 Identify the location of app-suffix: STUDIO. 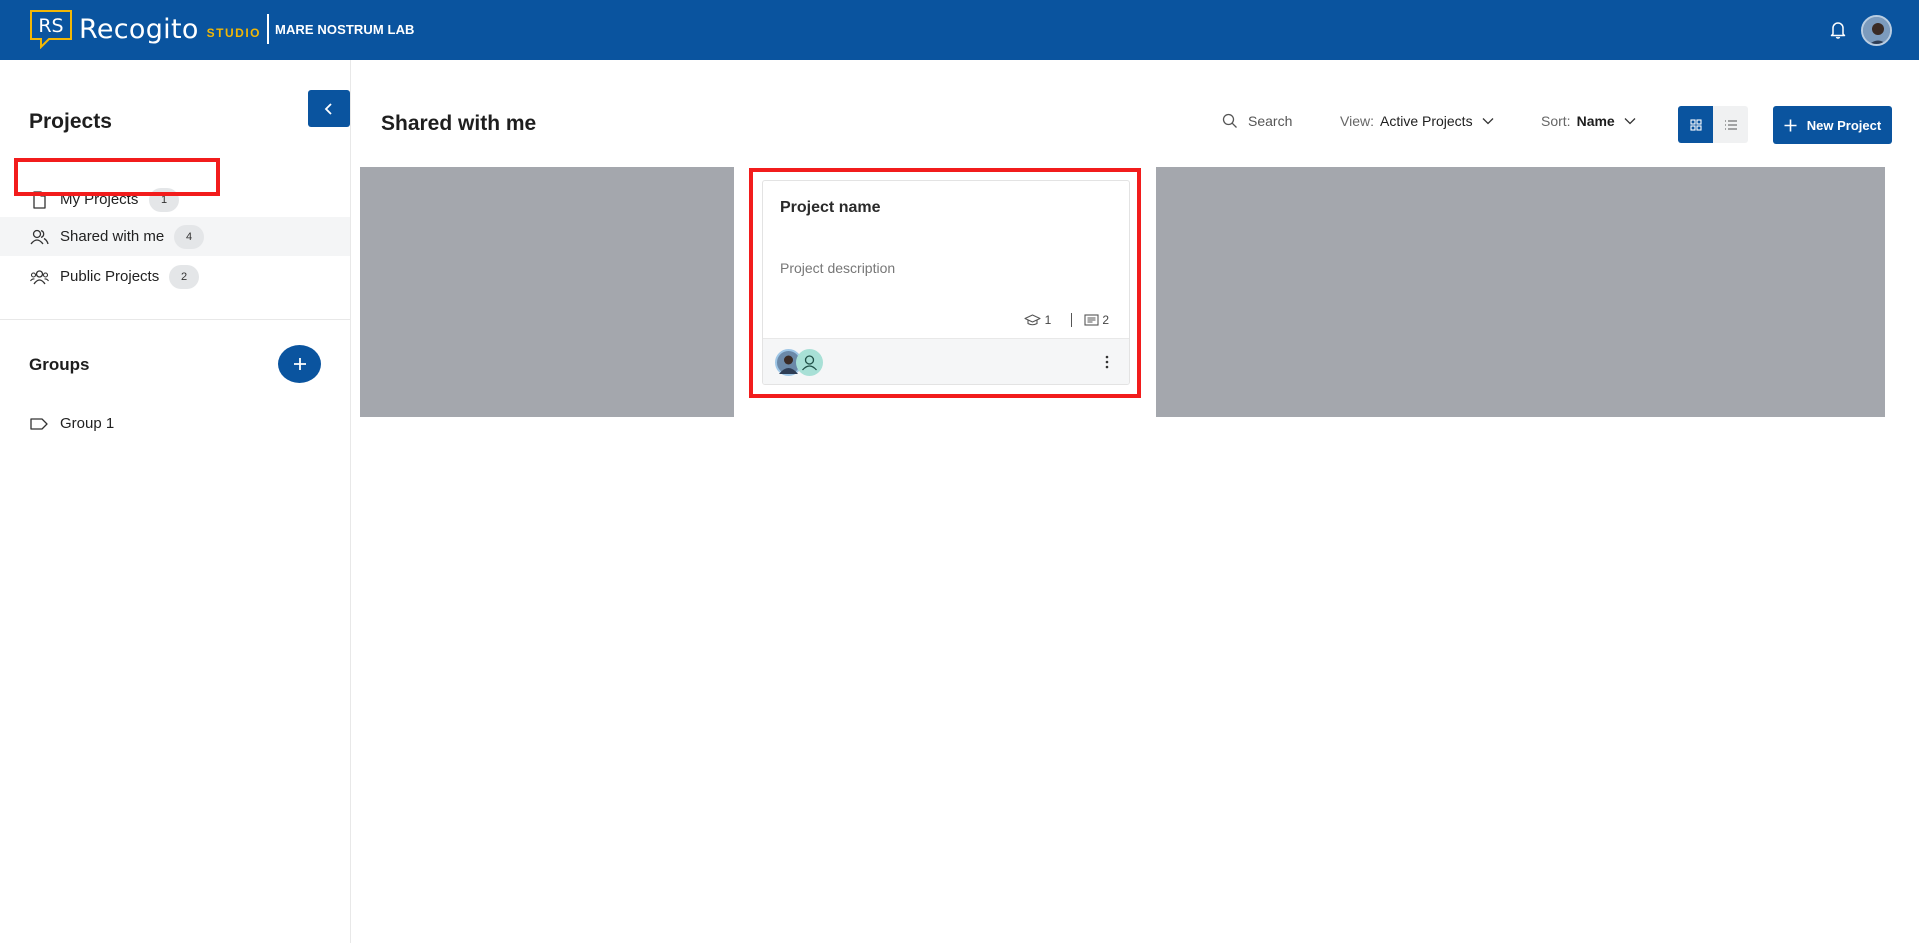
(234, 33).